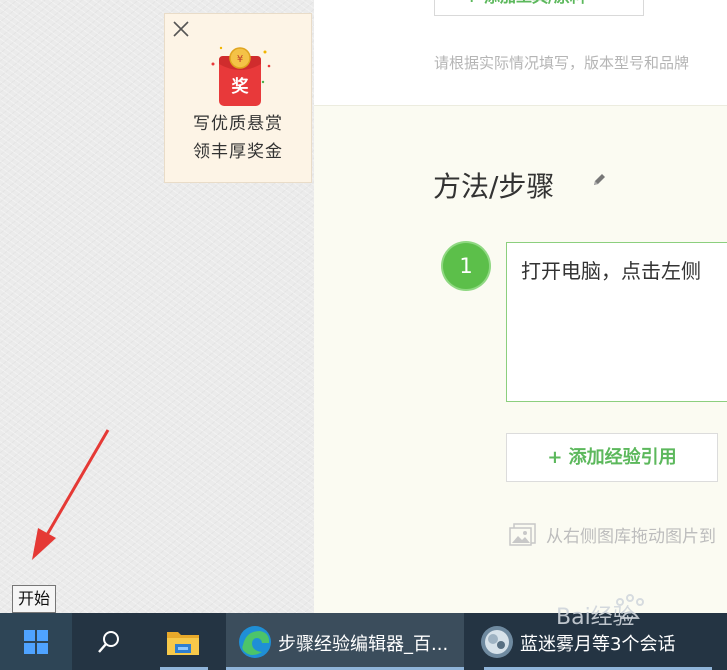  What do you see at coordinates (520, 53) in the screenshot?
I see `tools-section: + 添加工具/原料 请根据实际情况填写，版本型号和品牌` at bounding box center [520, 53].